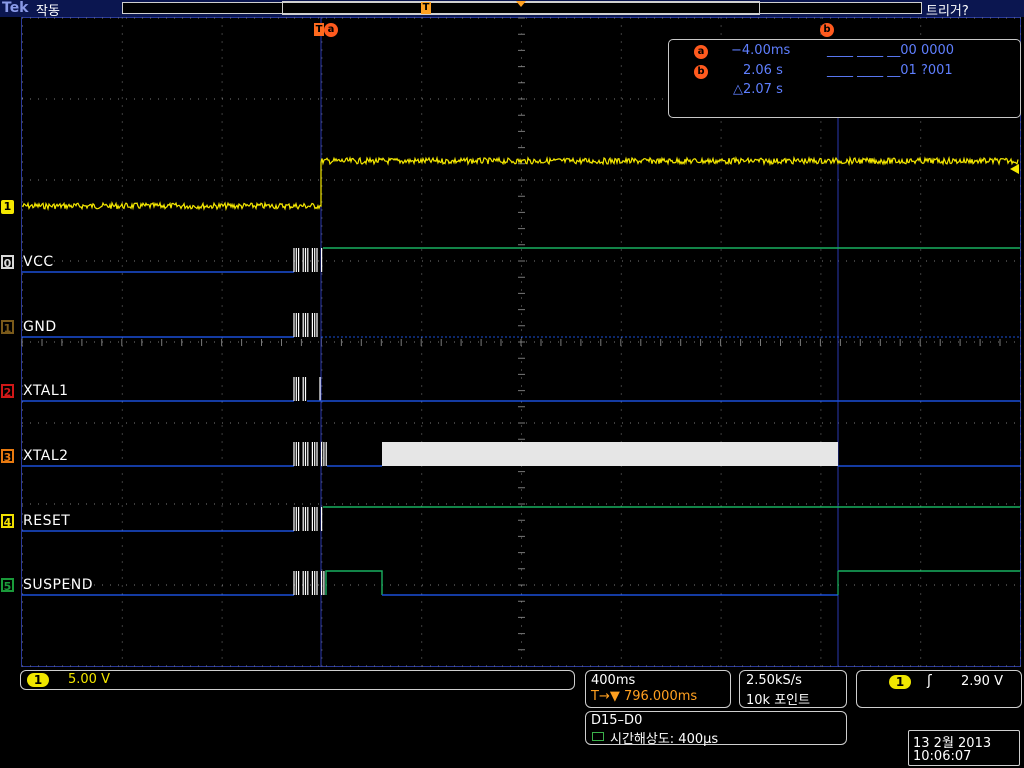 This screenshot has width=1024, height=768. I want to click on rising-edge-icon: ʃ, so click(929, 681).